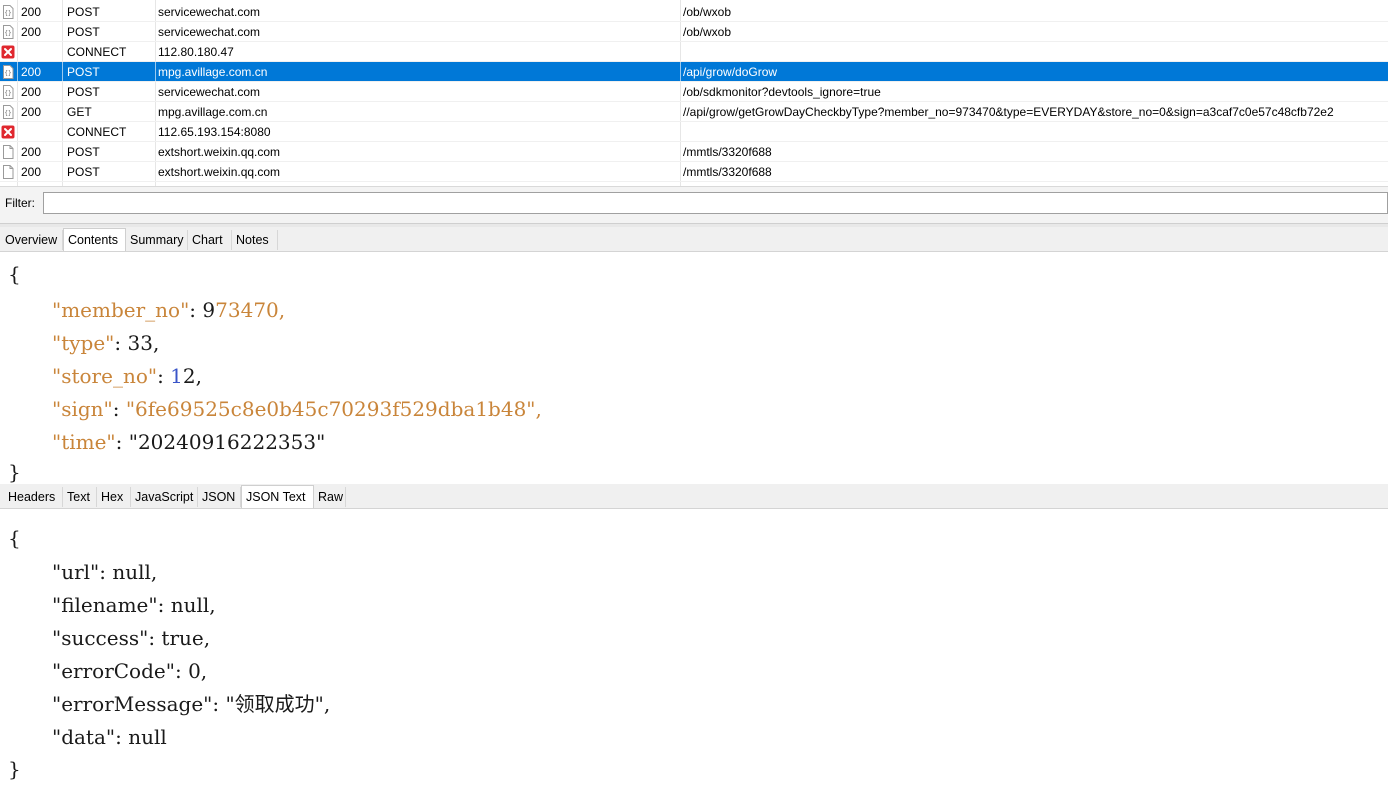 This screenshot has width=1388, height=786. What do you see at coordinates (196, 52) in the screenshot?
I see `cell-host: 112.80.180.47` at bounding box center [196, 52].